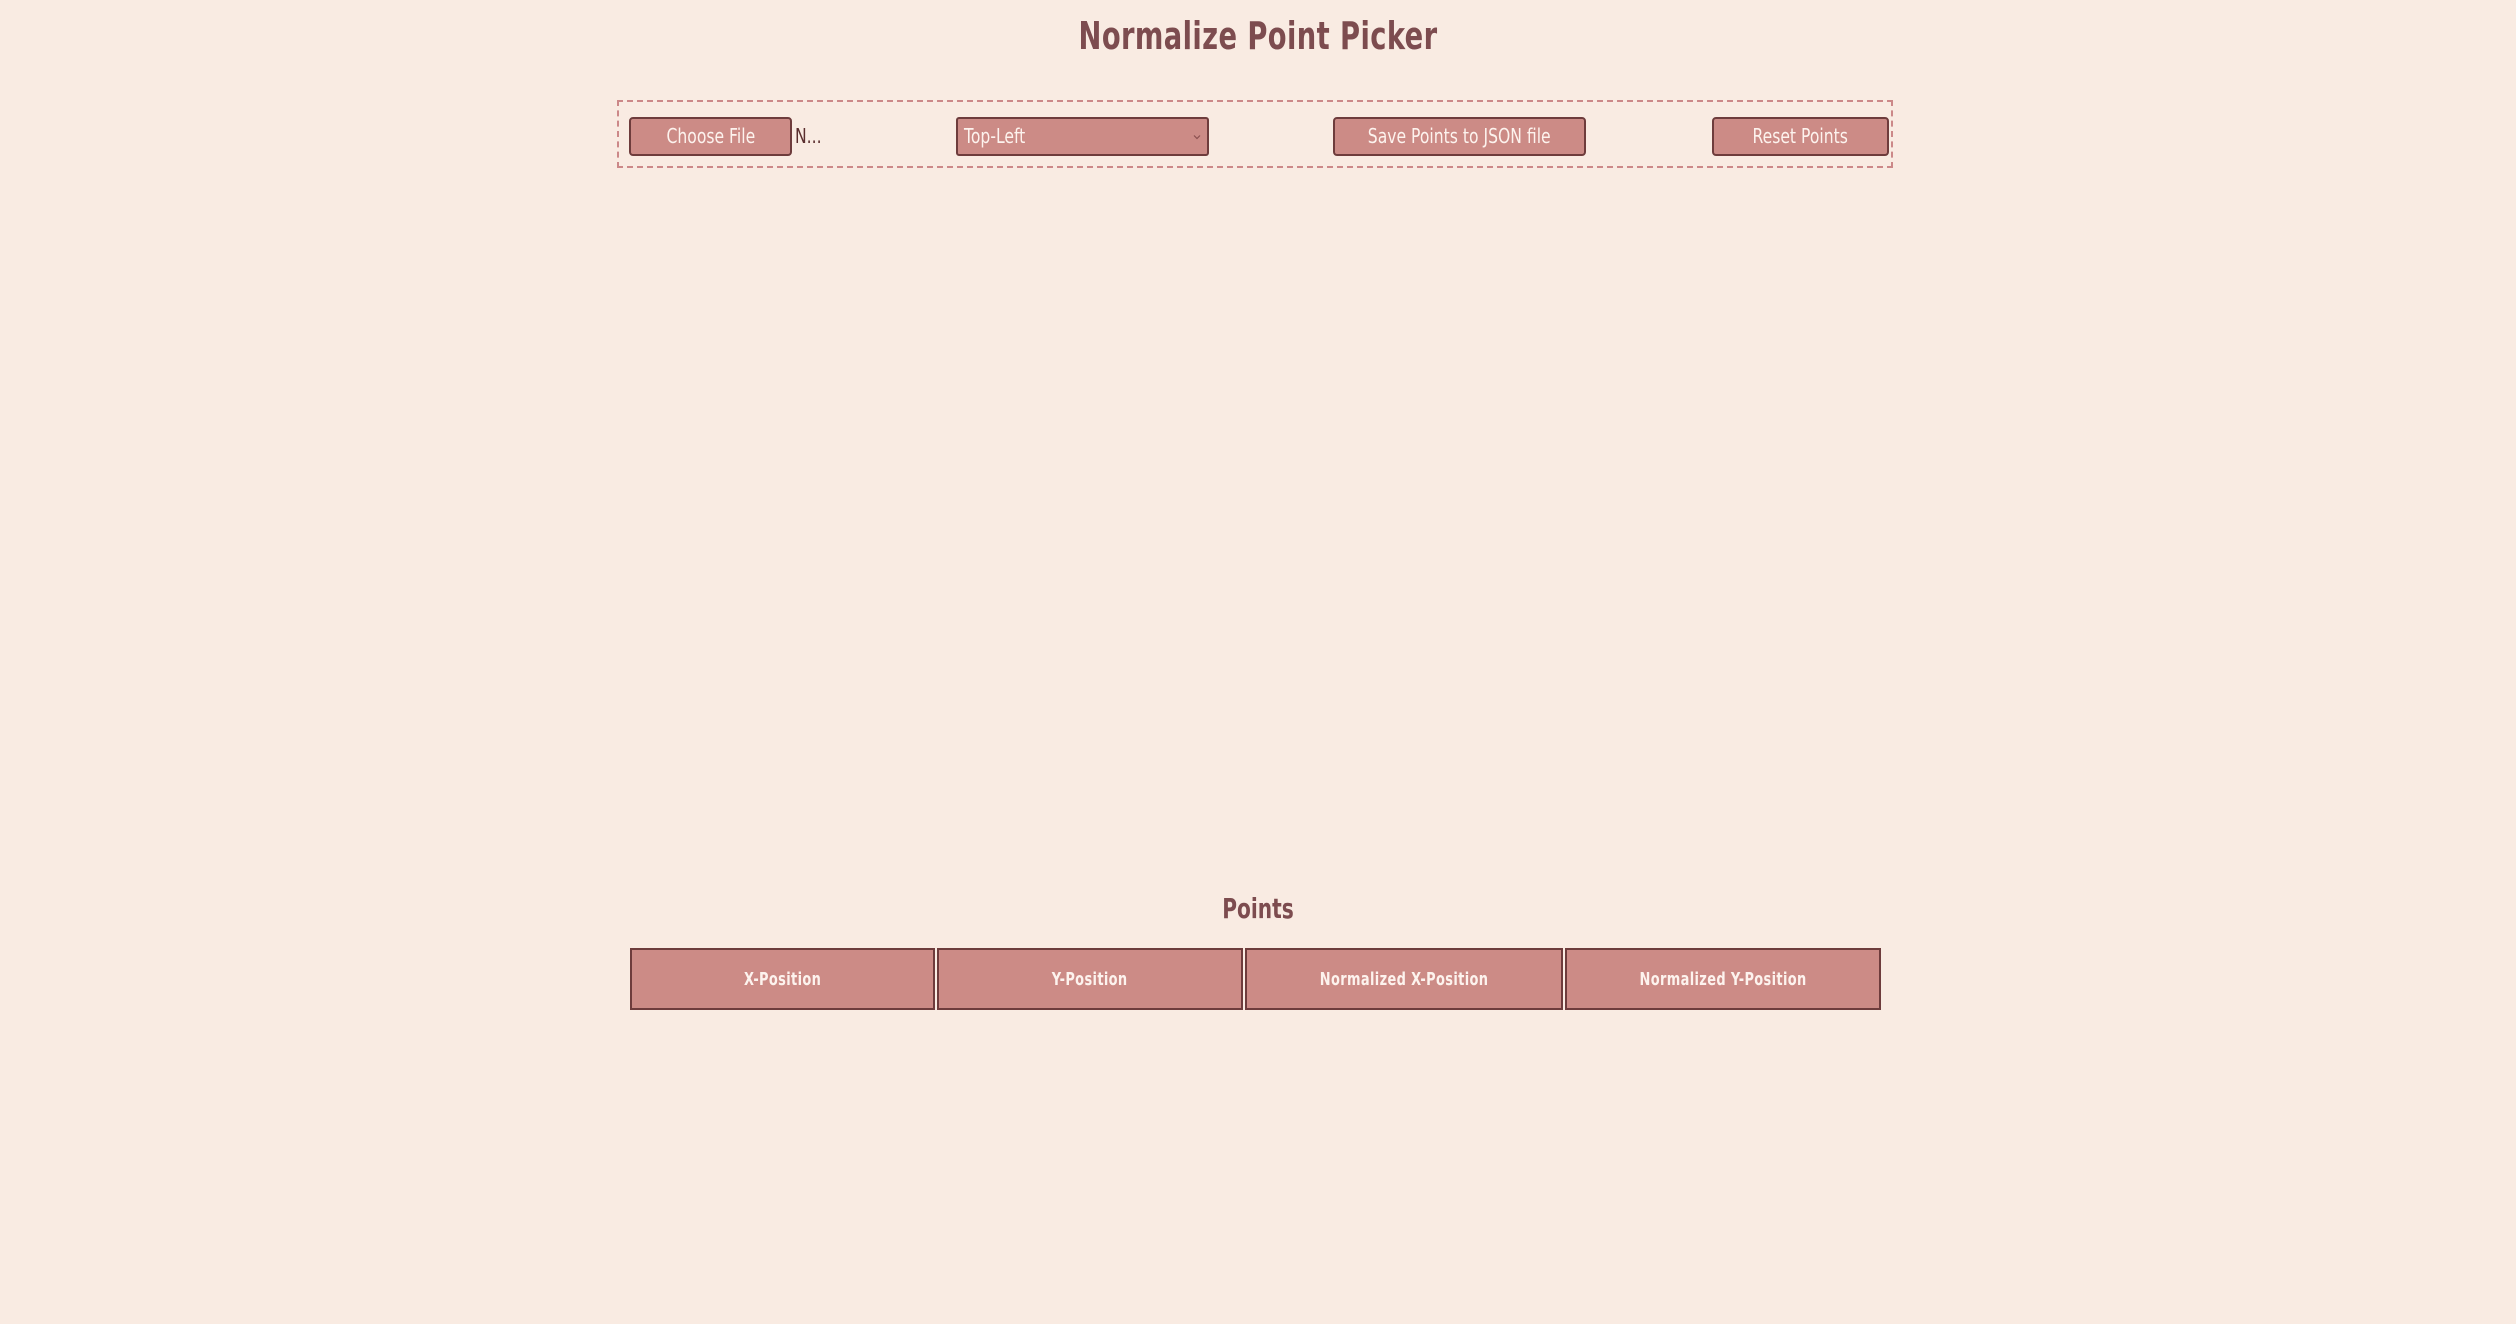  I want to click on column-header-y-position: Y-Position, so click(1090, 979).